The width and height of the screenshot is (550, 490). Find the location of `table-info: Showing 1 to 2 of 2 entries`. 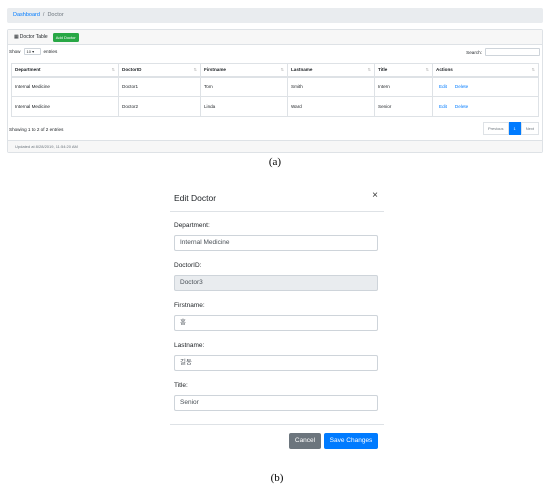

table-info: Showing 1 to 2 of 2 entries is located at coordinates (36, 129).